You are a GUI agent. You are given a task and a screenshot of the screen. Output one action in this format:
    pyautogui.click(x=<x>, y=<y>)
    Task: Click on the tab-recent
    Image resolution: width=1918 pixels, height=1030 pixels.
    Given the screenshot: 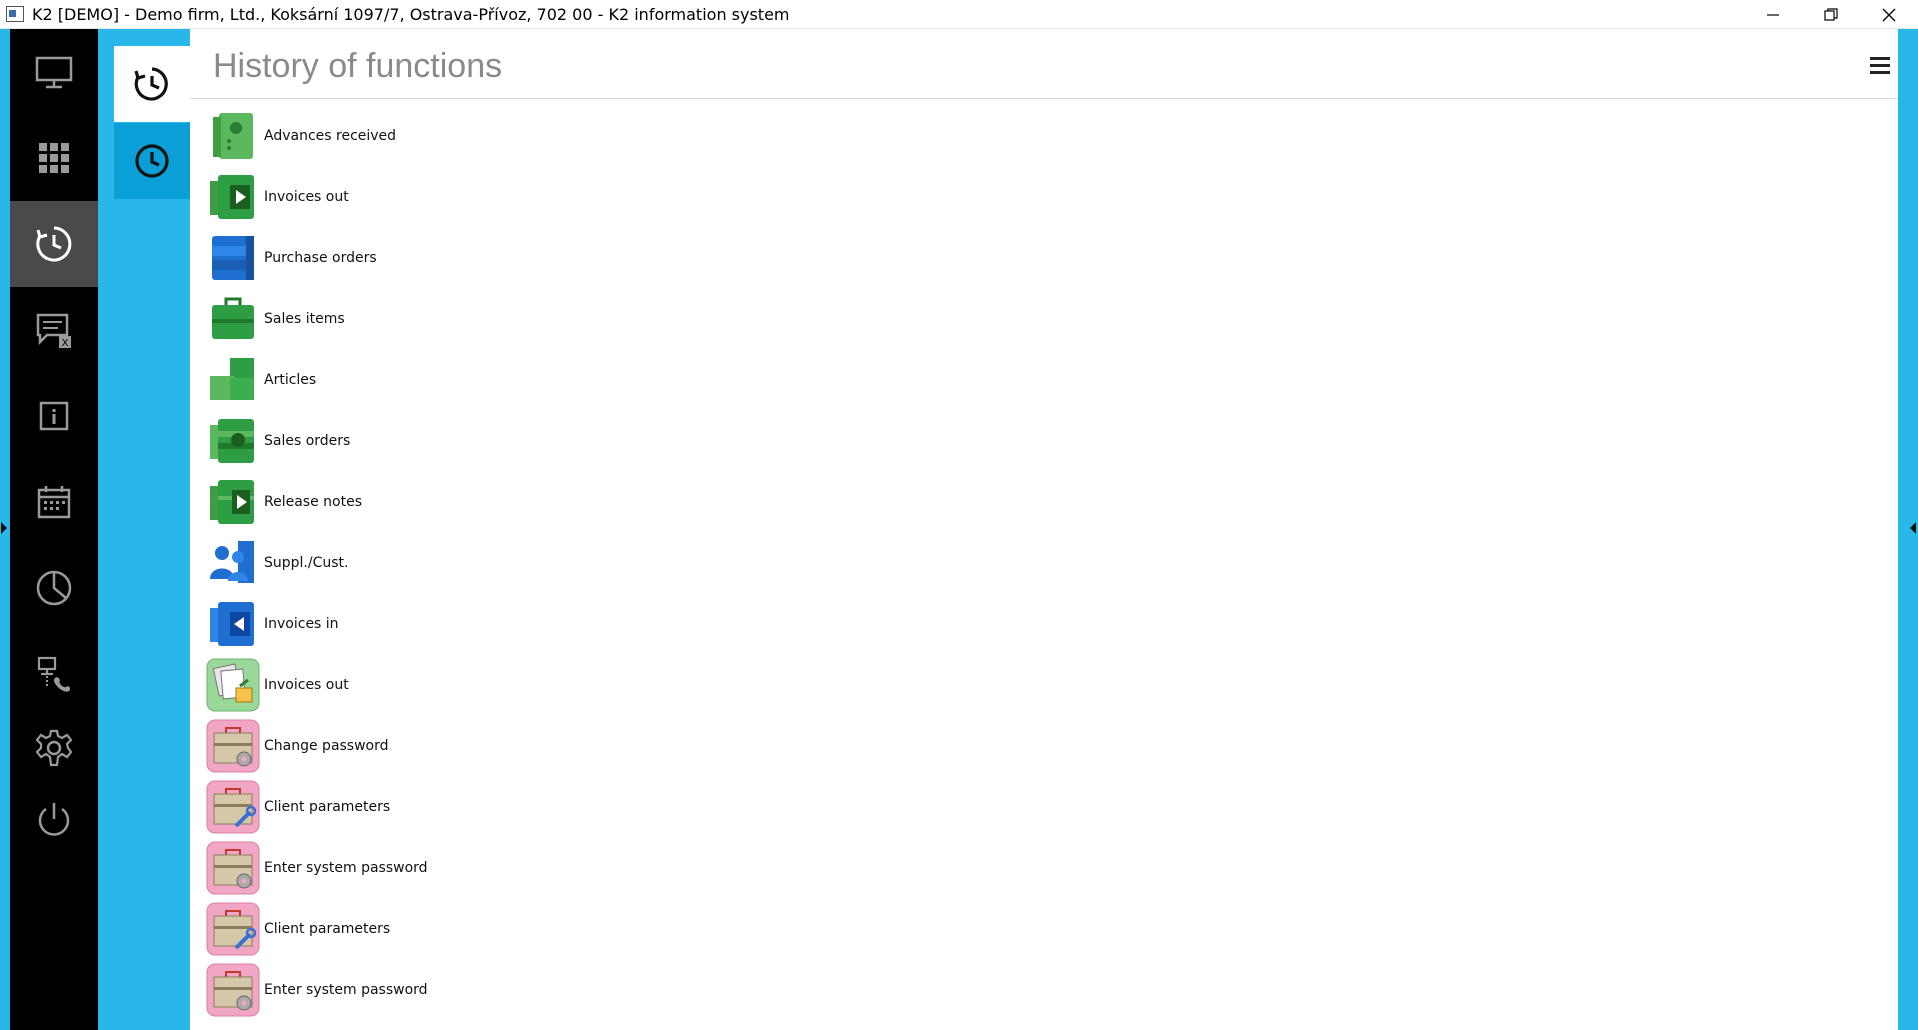 What is the action you would take?
    pyautogui.click(x=152, y=161)
    